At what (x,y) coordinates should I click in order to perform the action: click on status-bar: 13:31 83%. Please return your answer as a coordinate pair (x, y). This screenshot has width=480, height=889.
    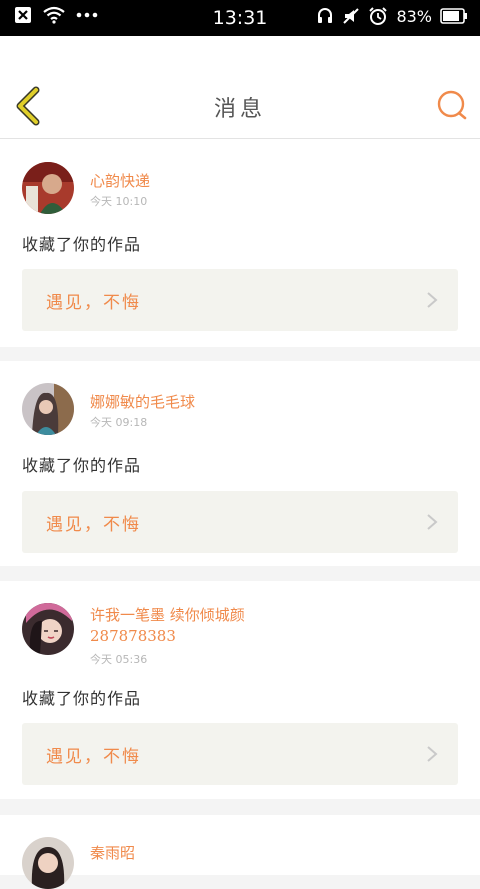
    Looking at the image, I should click on (240, 18).